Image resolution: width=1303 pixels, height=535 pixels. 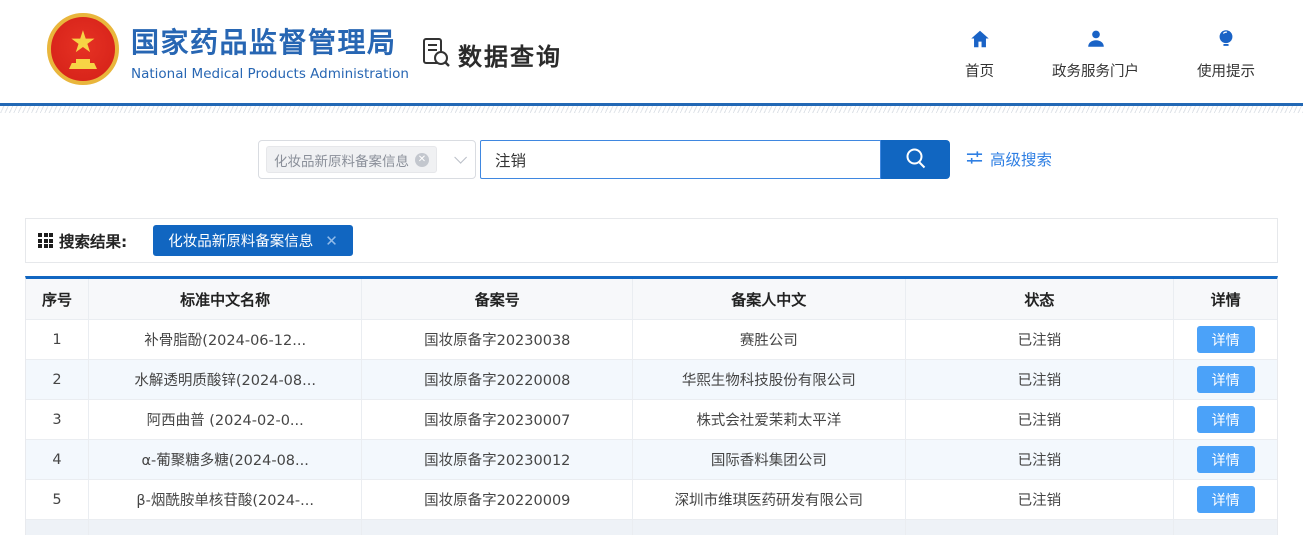 I want to click on cell-reg-no: 国妆原备字20230012, so click(x=498, y=460).